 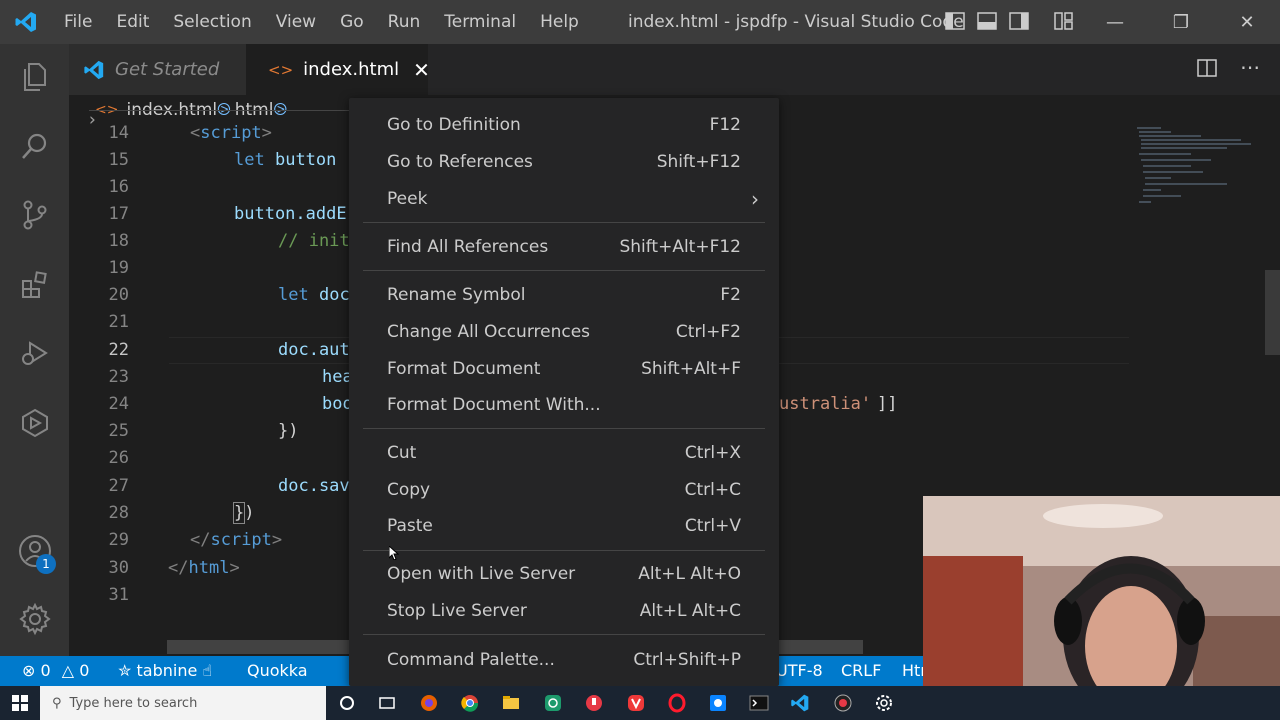 I want to click on customize-layout-icon, so click(x=1063, y=21).